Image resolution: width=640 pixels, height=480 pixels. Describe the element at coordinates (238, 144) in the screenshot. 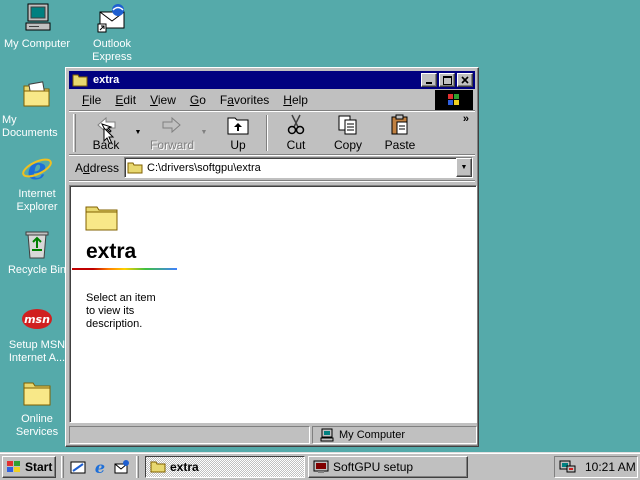

I see `up-label: Up` at that location.